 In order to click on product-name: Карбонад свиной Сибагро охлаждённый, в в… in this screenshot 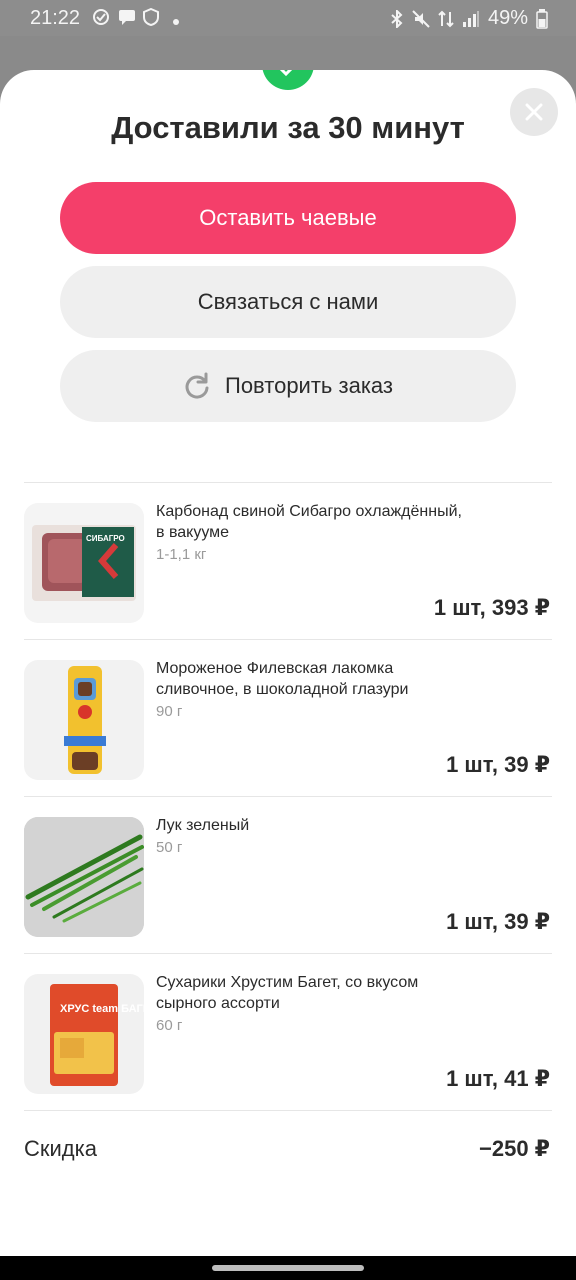, I will do `click(309, 522)`.